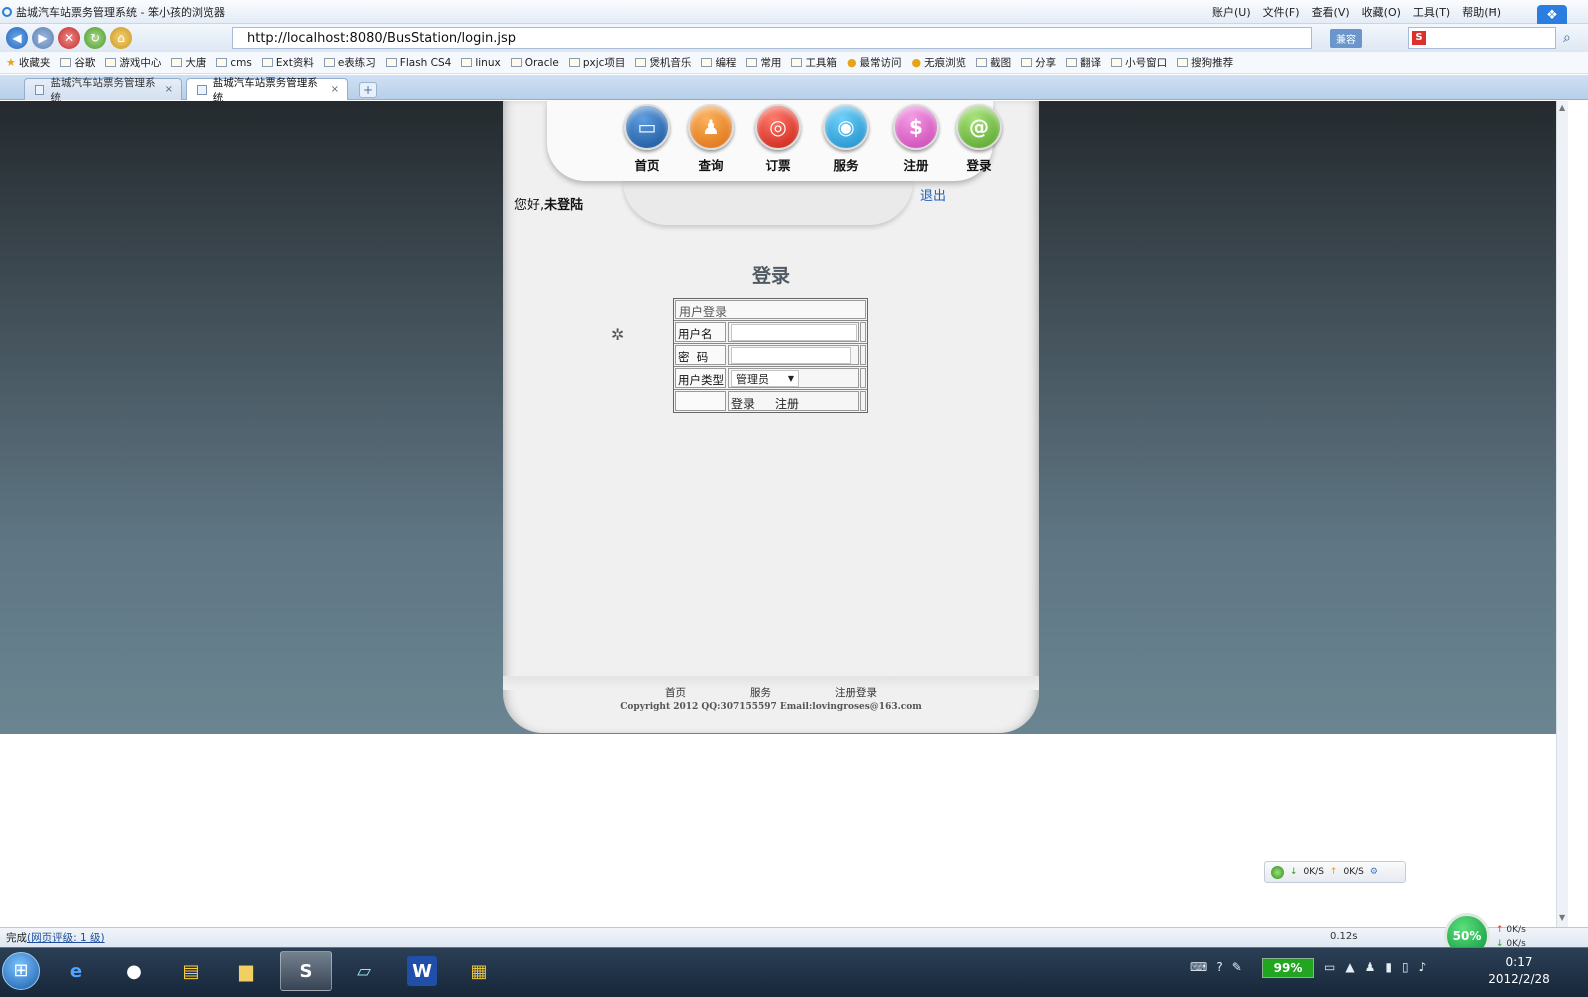  Describe the element at coordinates (121, 38) in the screenshot. I see `home-icon: ⌂` at that location.